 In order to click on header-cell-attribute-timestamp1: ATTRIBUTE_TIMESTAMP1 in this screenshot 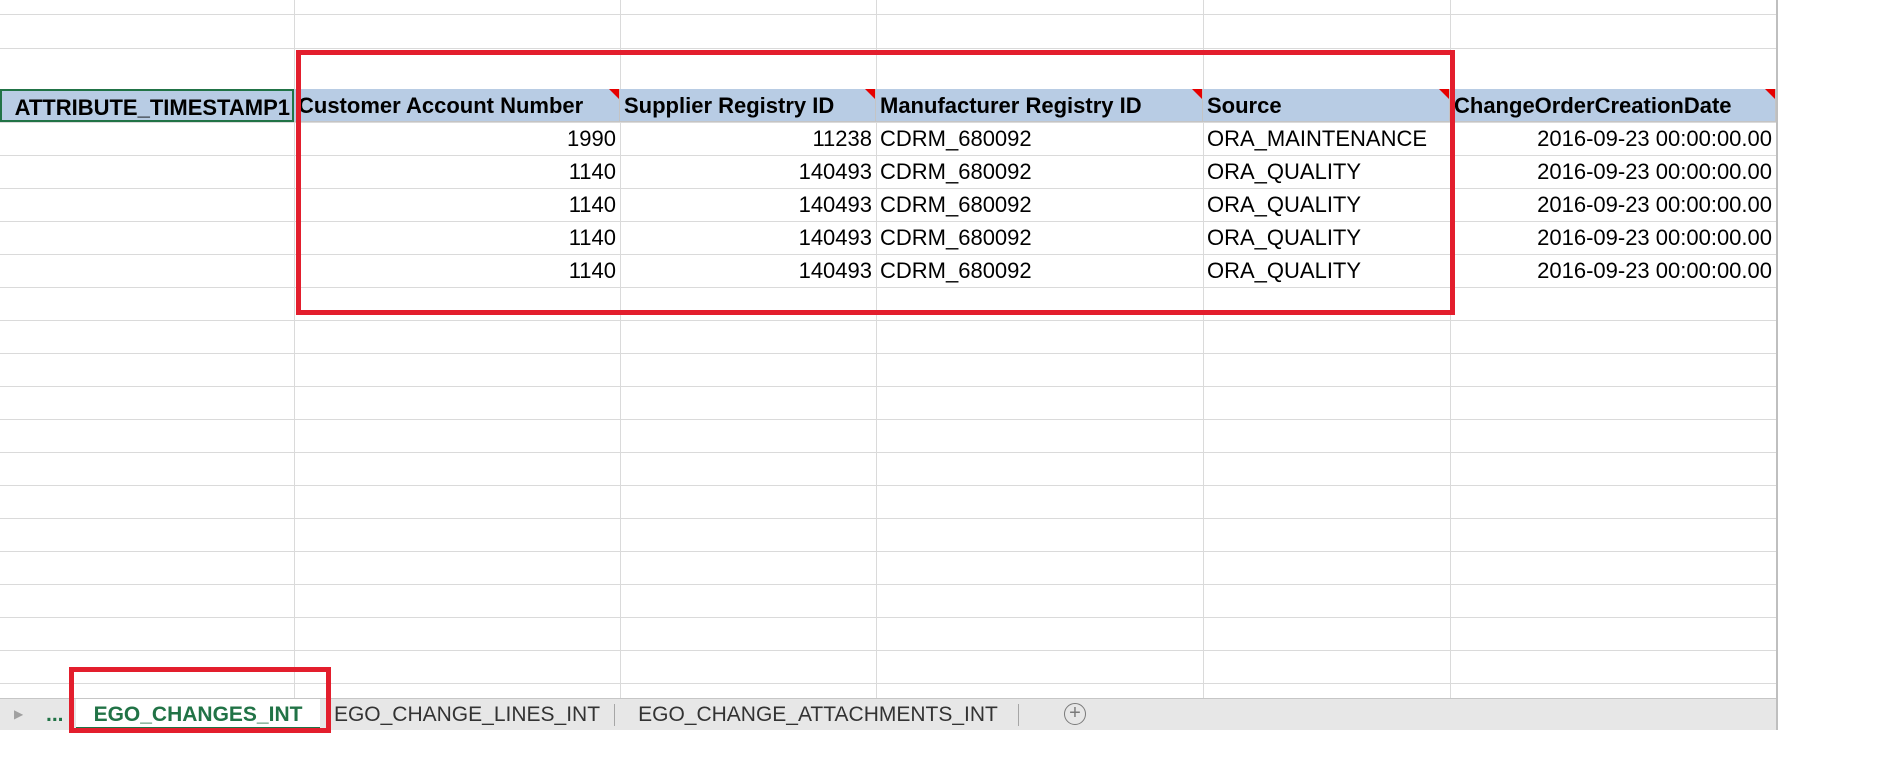, I will do `click(147, 105)`.